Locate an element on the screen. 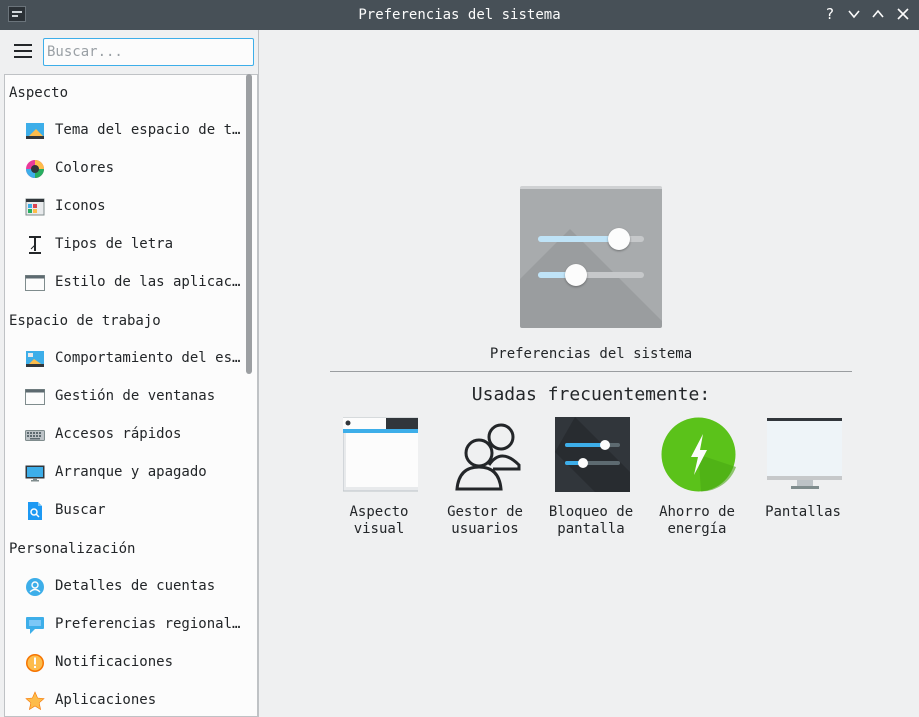 Image resolution: width=919 pixels, height=717 pixels. hamburger-menu-icon is located at coordinates (23, 51).